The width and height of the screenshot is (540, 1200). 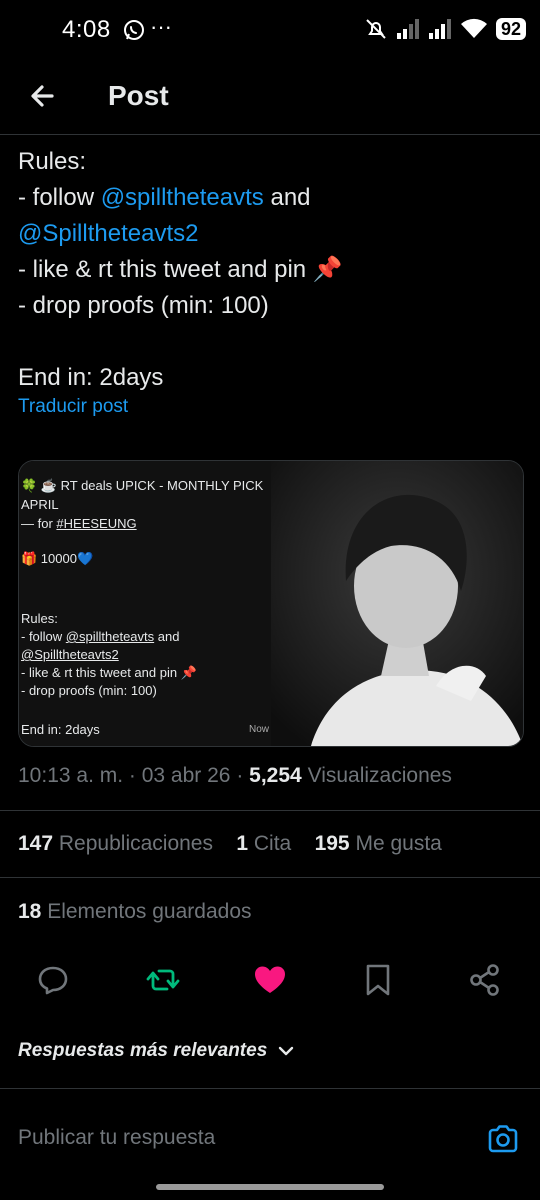 What do you see at coordinates (39, 618) in the screenshot?
I see `media-text-line: Rules:` at bounding box center [39, 618].